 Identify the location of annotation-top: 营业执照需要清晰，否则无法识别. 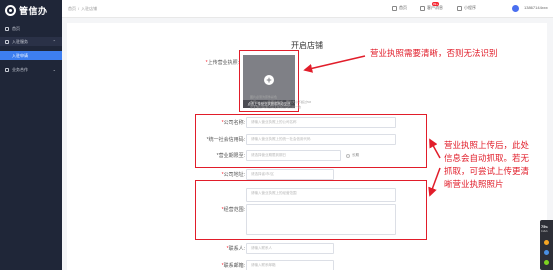
(434, 53).